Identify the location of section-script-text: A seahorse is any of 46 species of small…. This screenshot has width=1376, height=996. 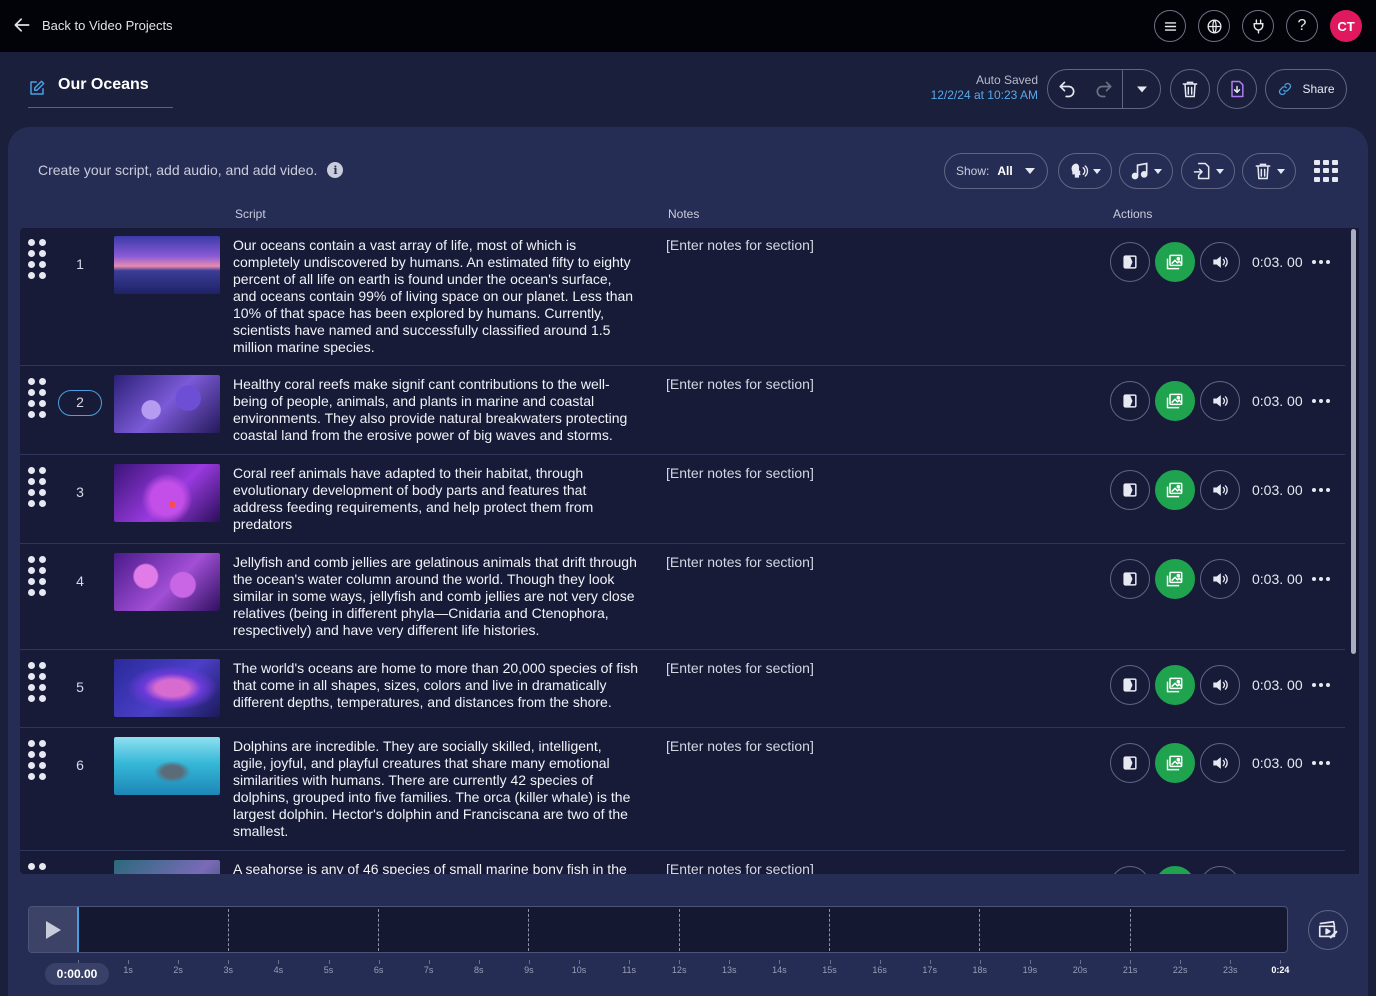
(435, 867).